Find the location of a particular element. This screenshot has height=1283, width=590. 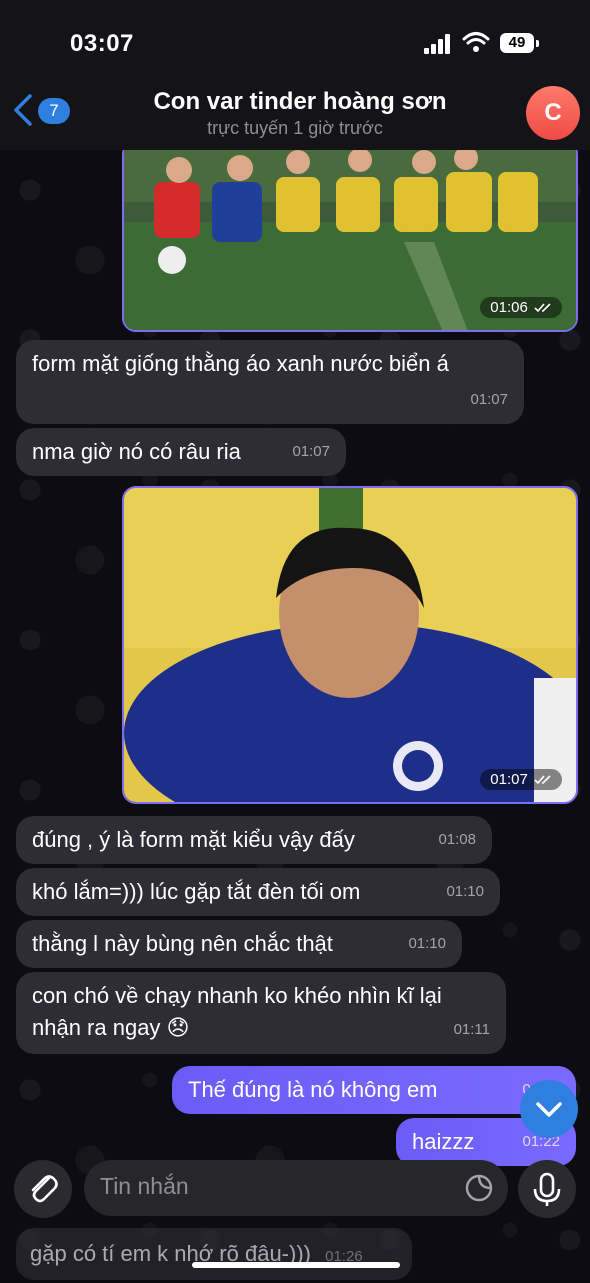

avatar: C is located at coordinates (553, 113).